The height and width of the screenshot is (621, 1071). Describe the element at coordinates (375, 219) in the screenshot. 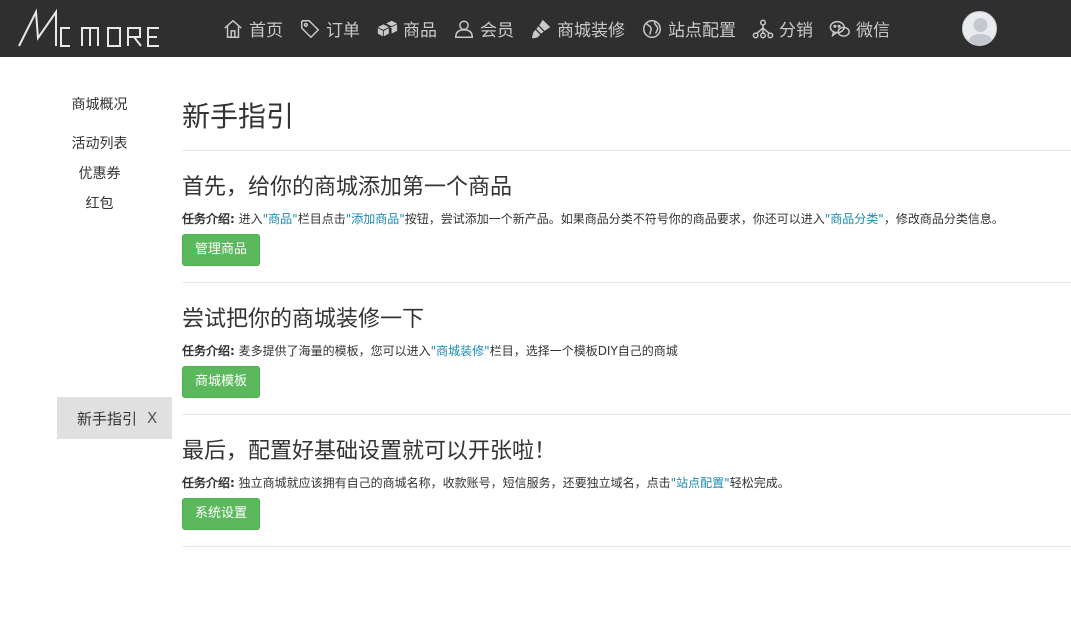

I see `link-add-product: "添加商品"` at that location.